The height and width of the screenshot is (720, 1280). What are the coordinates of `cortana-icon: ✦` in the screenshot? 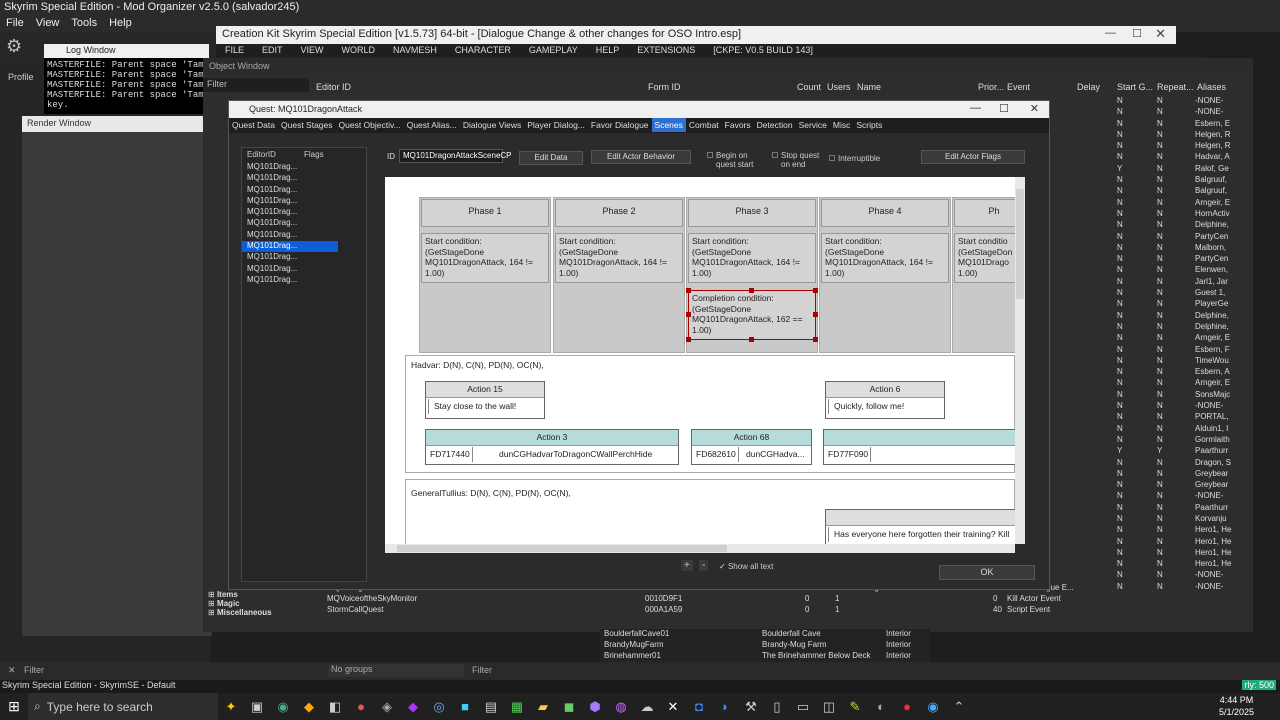 It's located at (231, 706).